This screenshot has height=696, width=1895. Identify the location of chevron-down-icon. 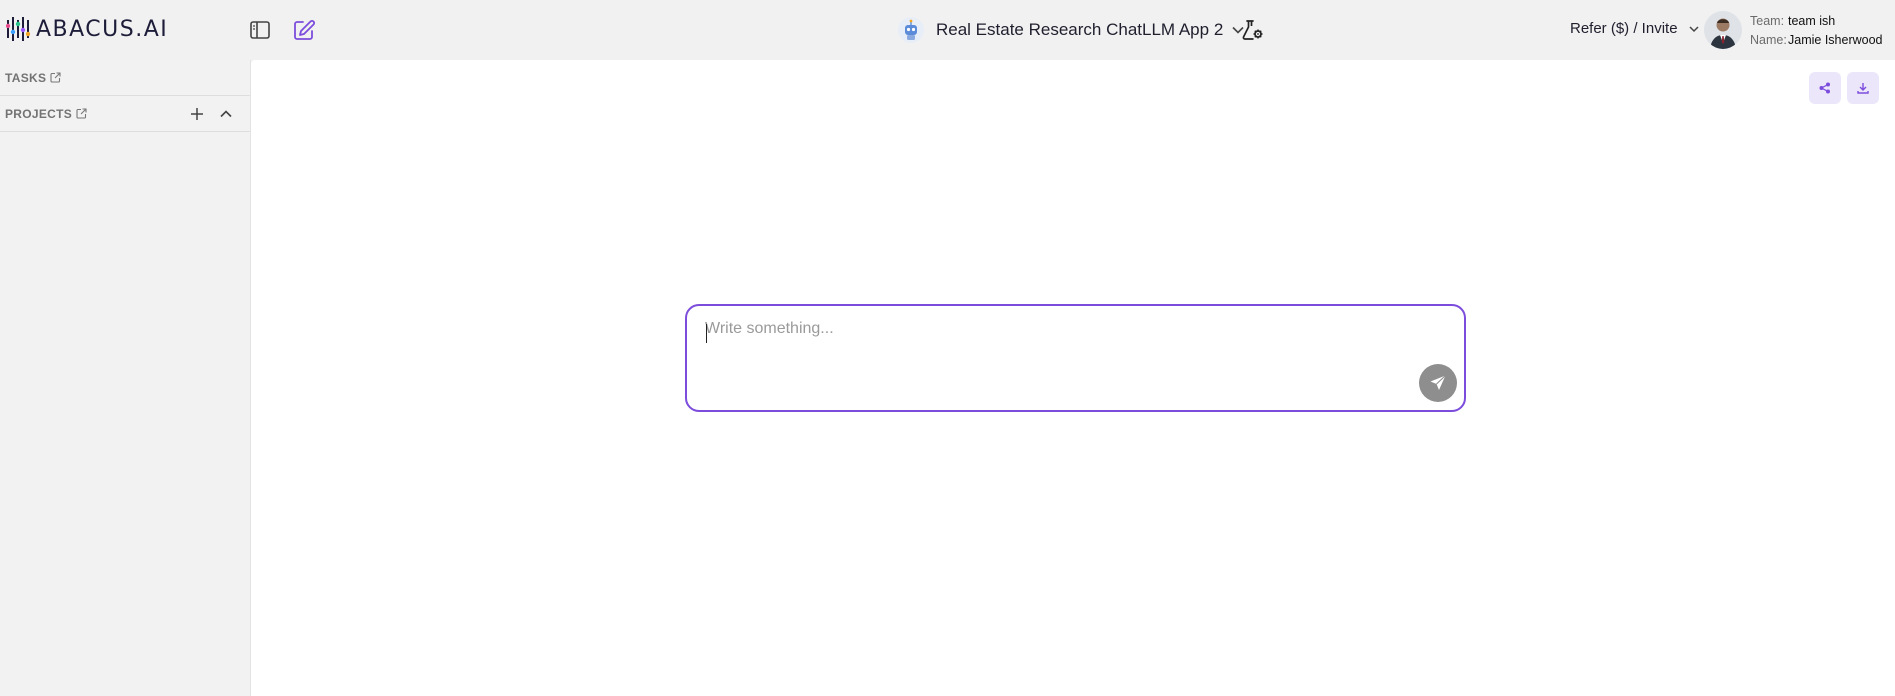
(1694, 28).